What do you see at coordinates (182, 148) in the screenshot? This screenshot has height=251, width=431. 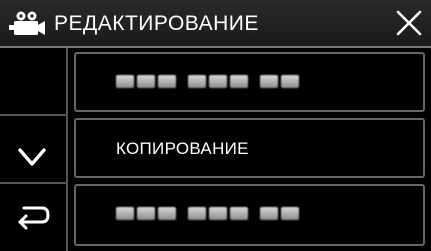 I see `menu-item-label: КОПИРОВАНИЕ` at bounding box center [182, 148].